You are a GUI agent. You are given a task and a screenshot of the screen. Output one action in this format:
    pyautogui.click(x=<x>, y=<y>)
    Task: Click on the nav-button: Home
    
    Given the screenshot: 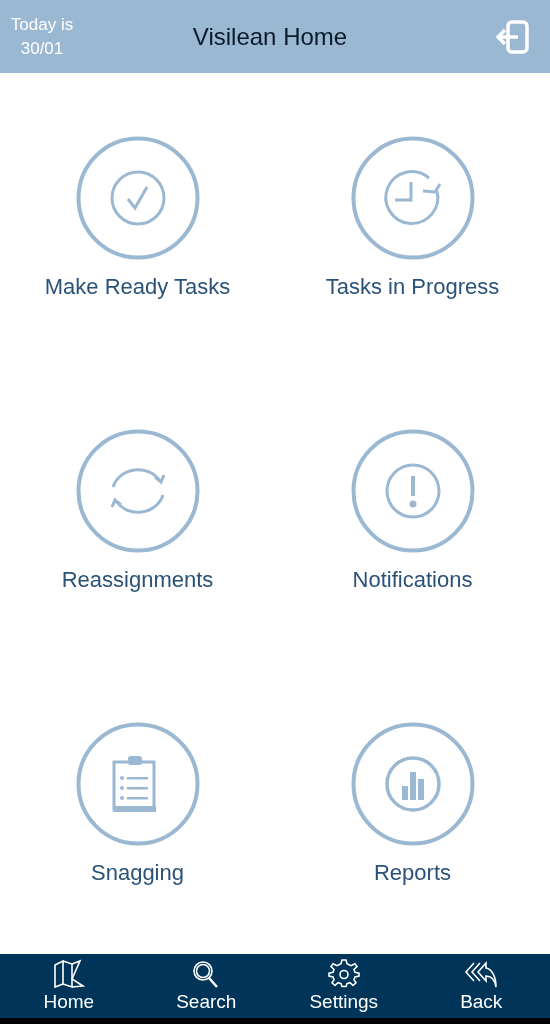 What is the action you would take?
    pyautogui.click(x=69, y=986)
    